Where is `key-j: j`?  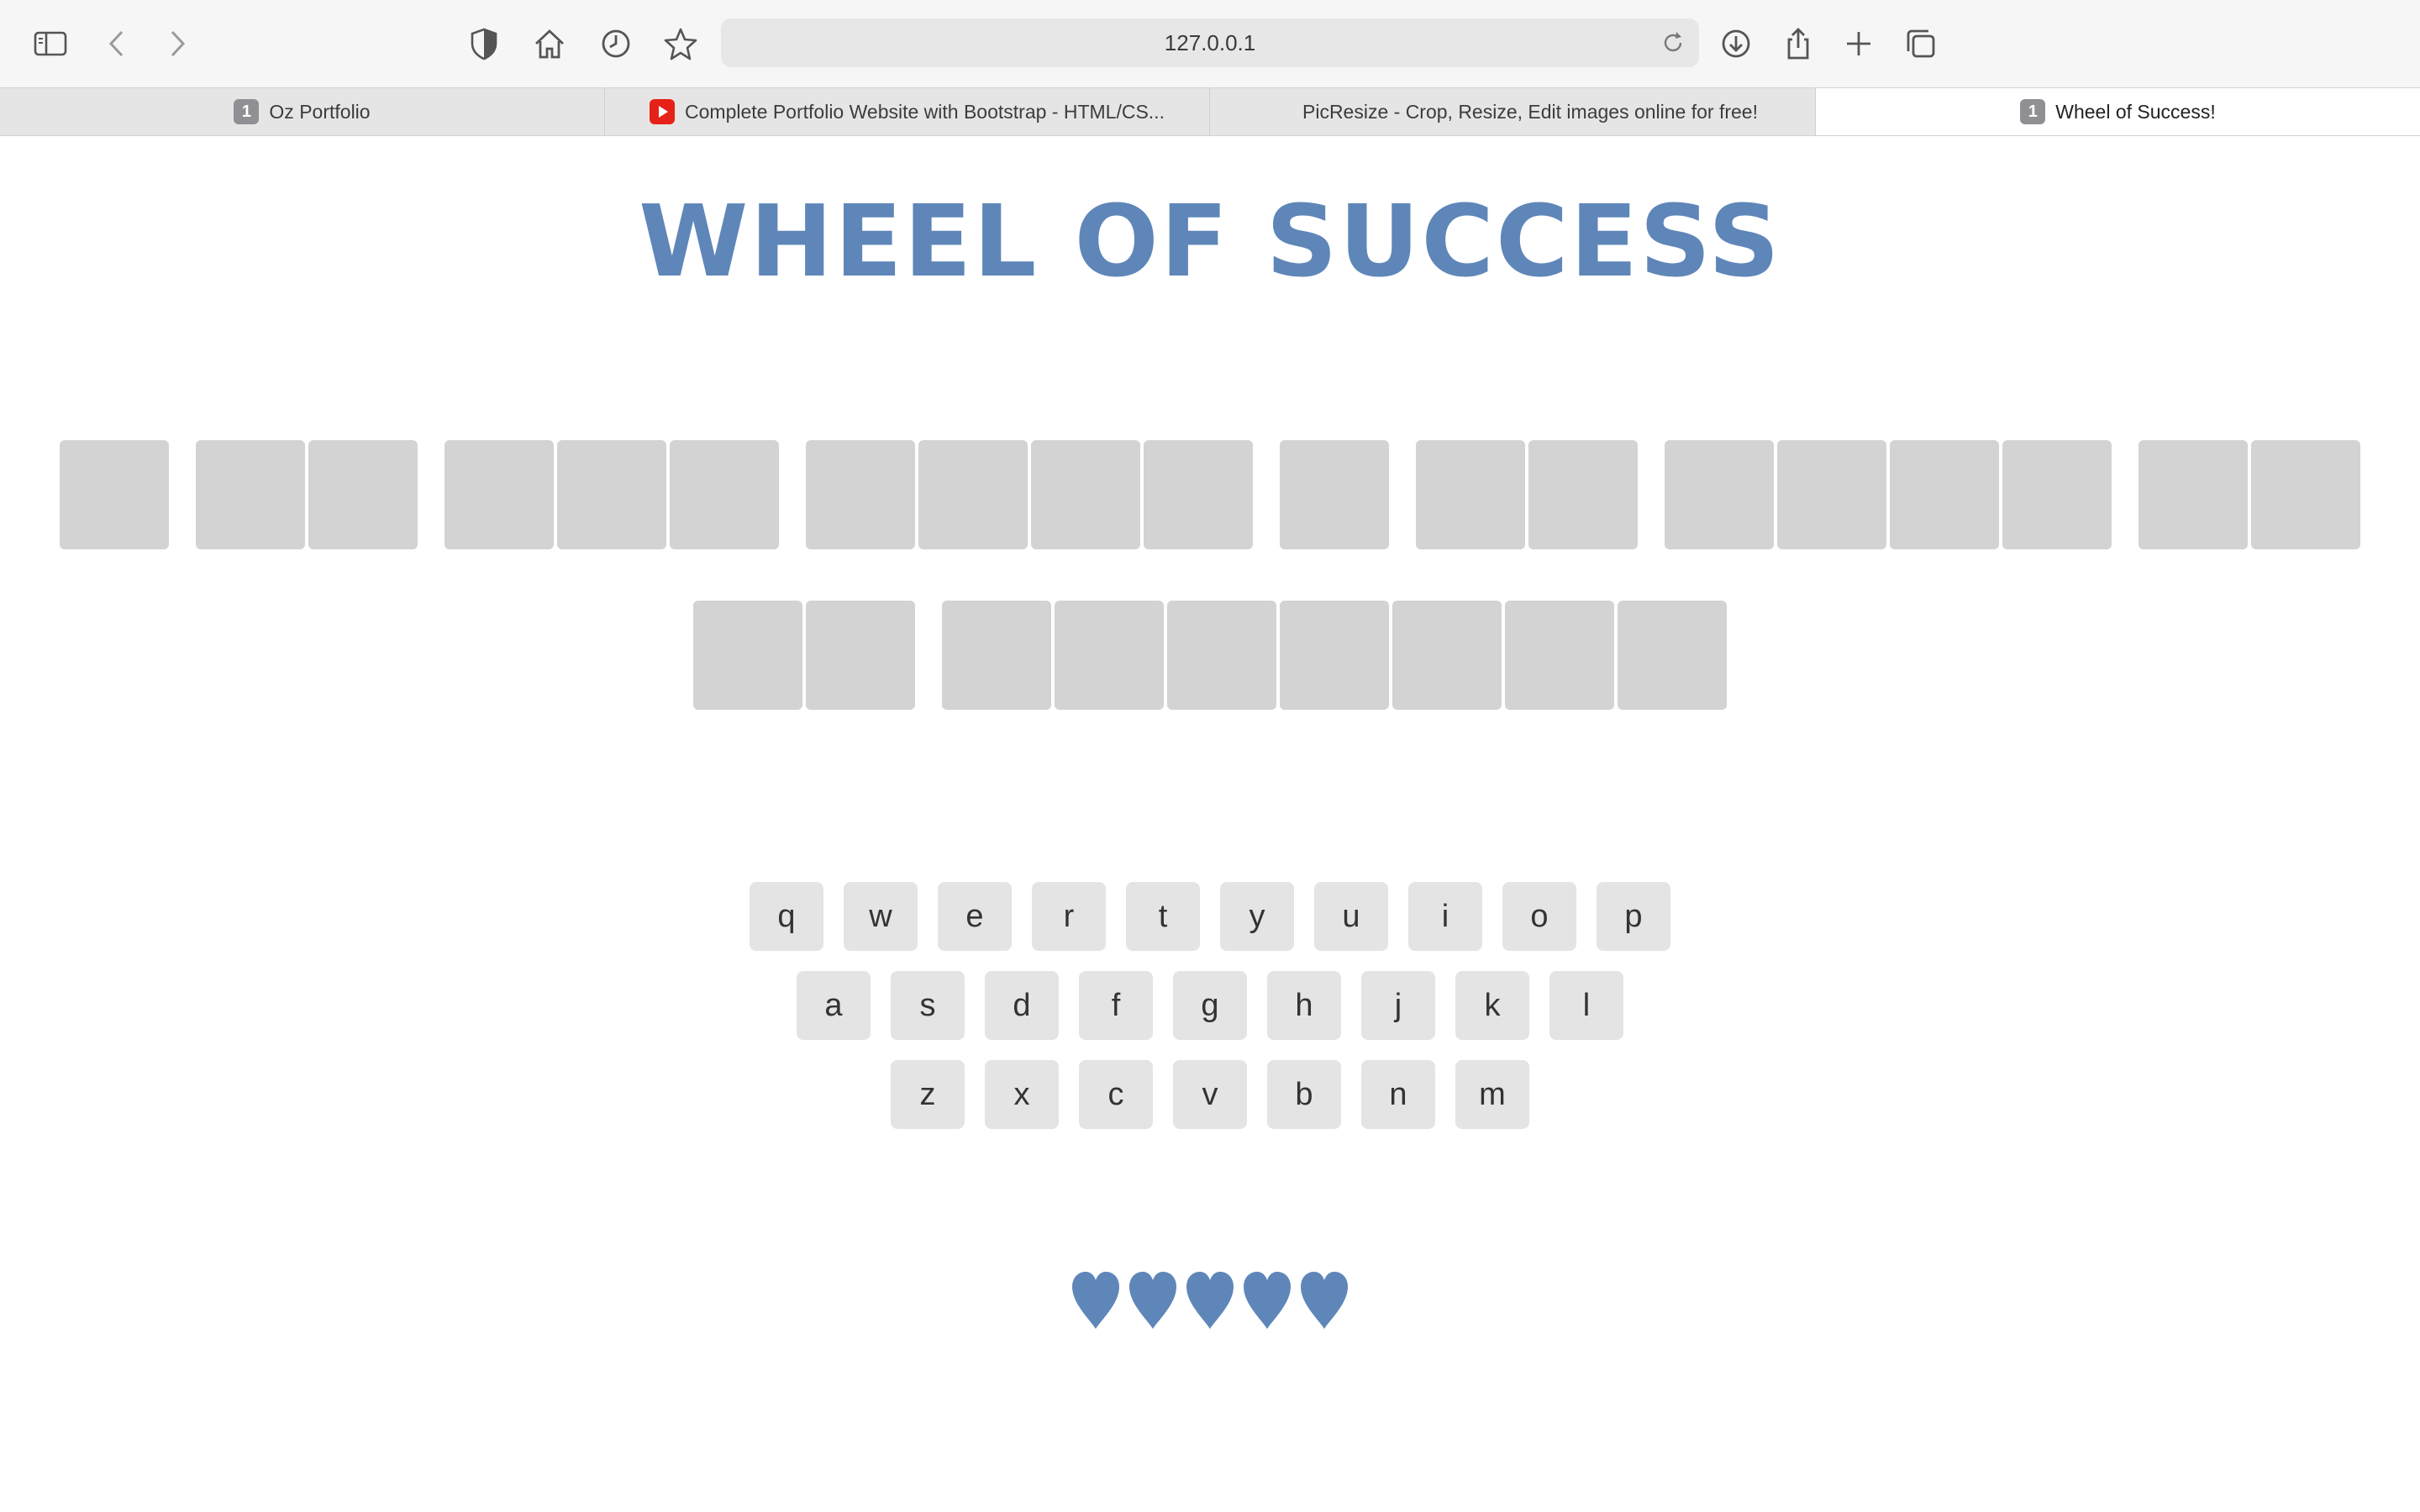 key-j: j is located at coordinates (1398, 1005).